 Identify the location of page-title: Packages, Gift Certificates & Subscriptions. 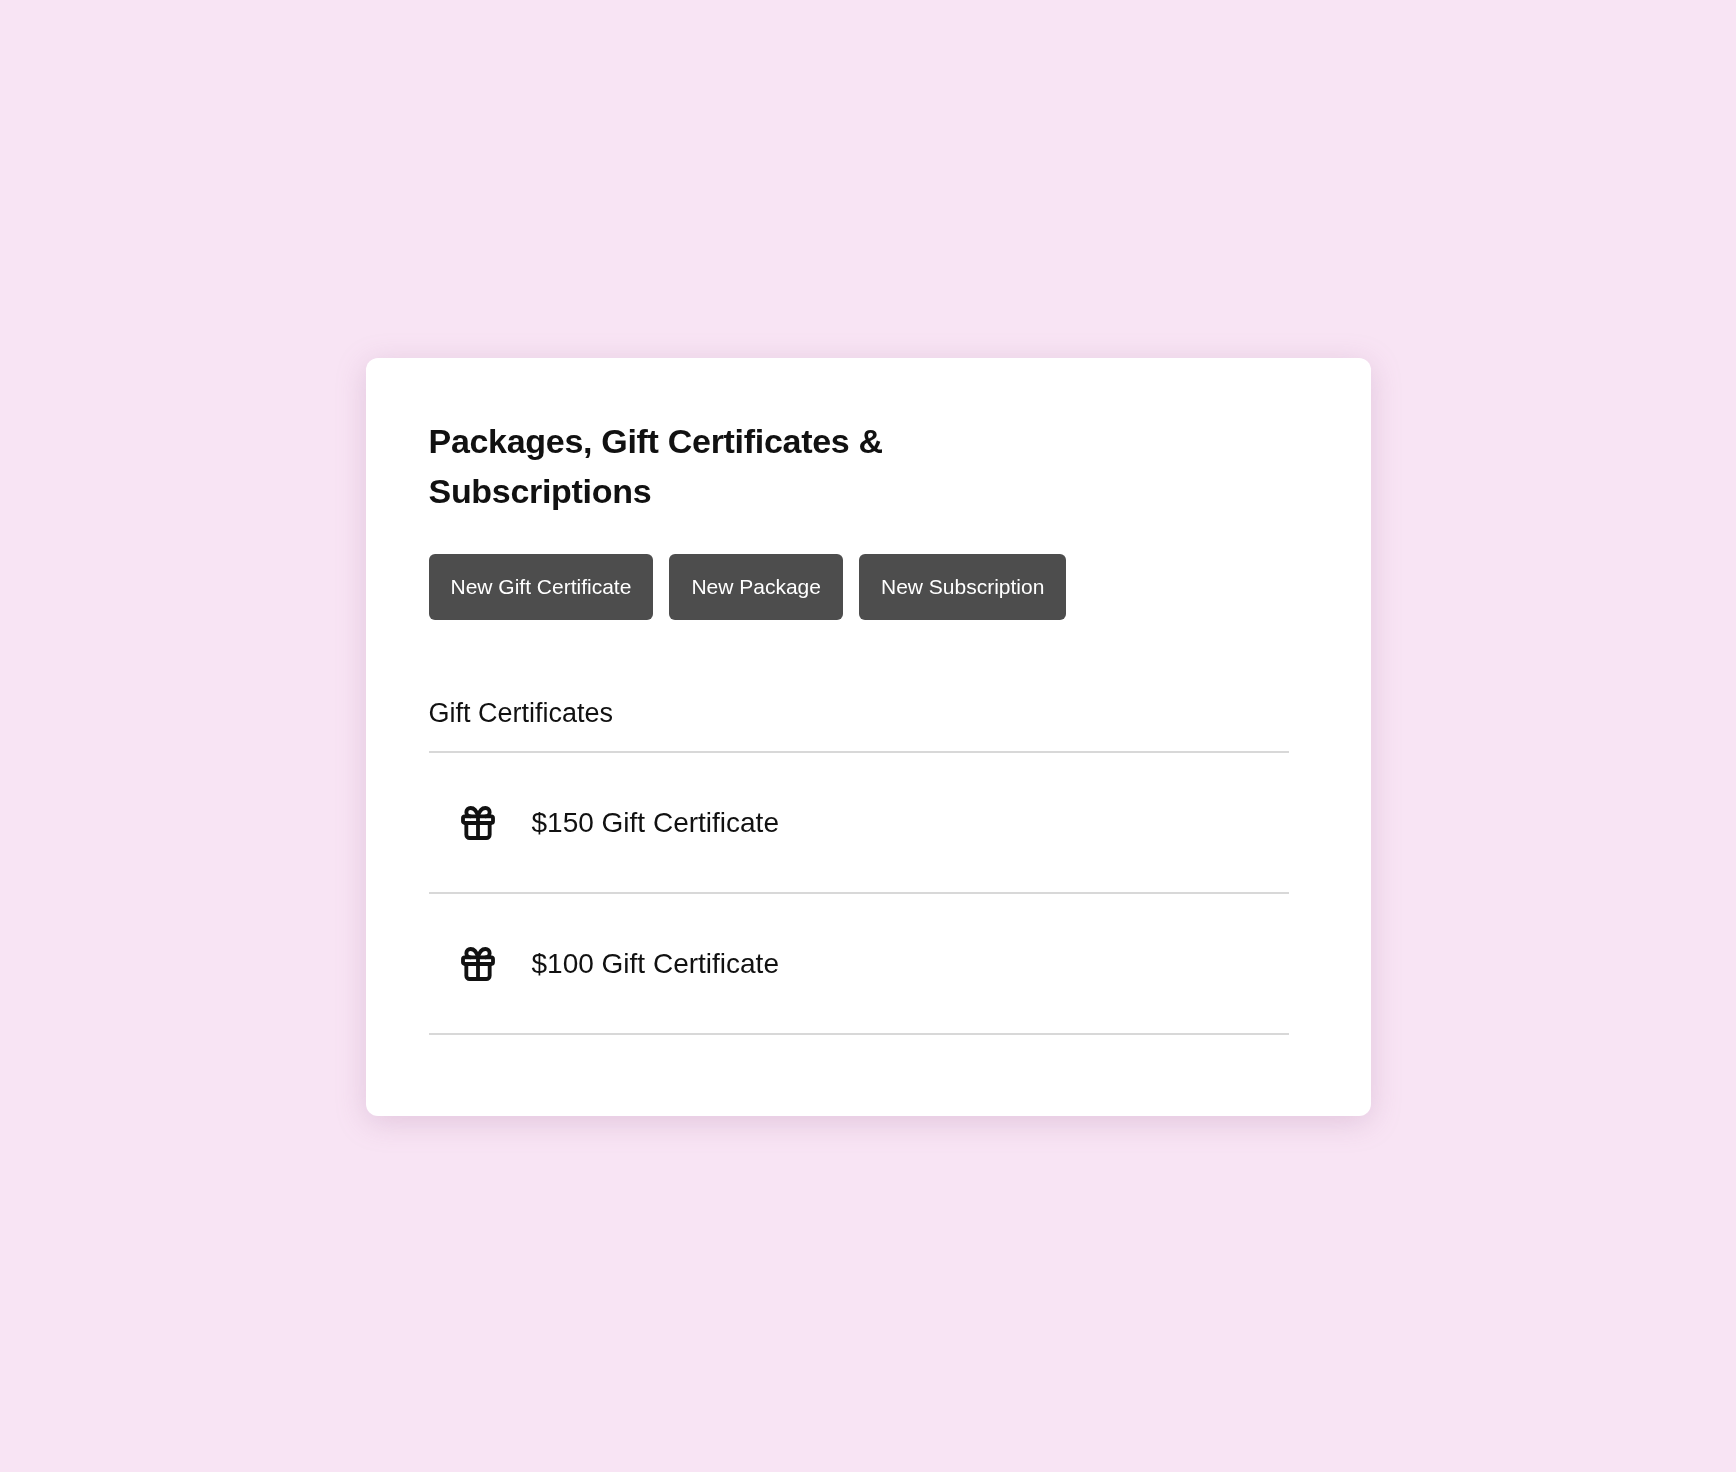
(656, 466).